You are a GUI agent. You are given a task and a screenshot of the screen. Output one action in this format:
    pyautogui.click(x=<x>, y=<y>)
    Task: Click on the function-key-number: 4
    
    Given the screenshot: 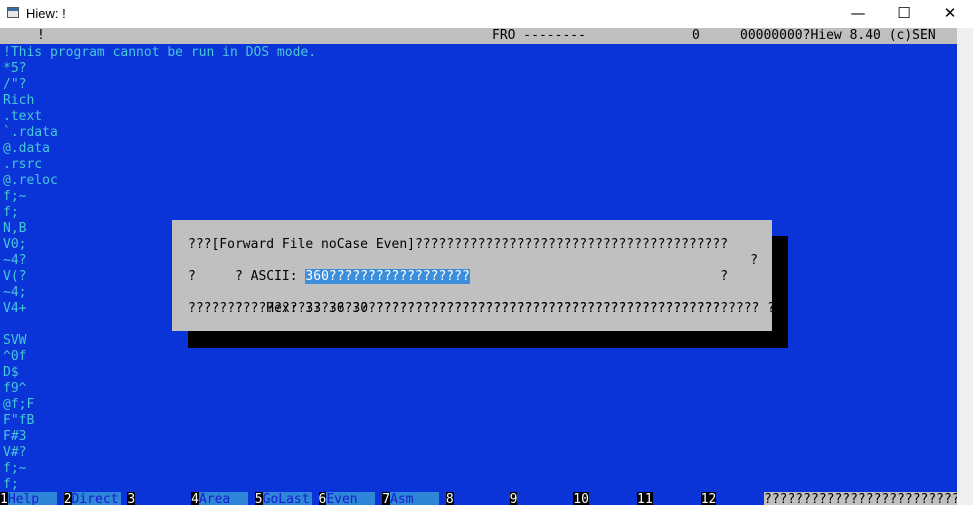 What is the action you would take?
    pyautogui.click(x=195, y=498)
    